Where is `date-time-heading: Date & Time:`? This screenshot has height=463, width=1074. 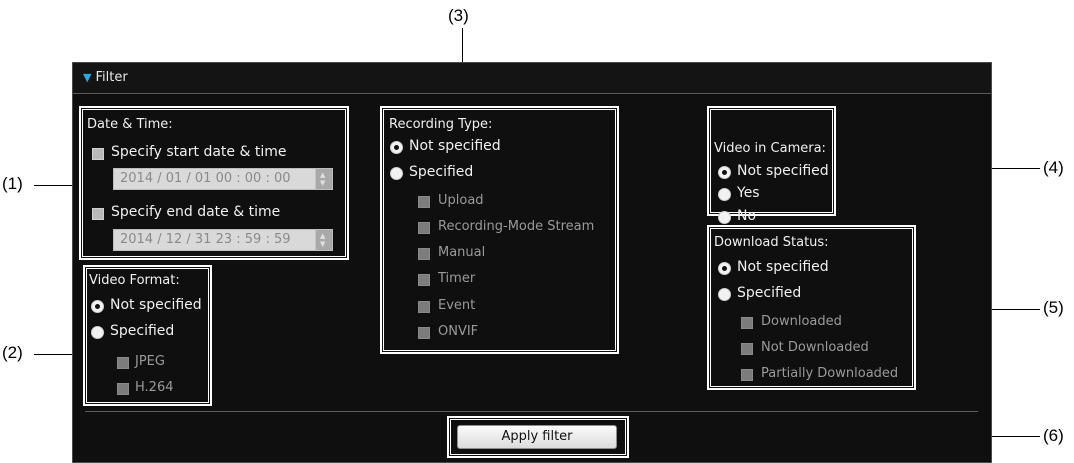
date-time-heading: Date & Time: is located at coordinates (130, 124).